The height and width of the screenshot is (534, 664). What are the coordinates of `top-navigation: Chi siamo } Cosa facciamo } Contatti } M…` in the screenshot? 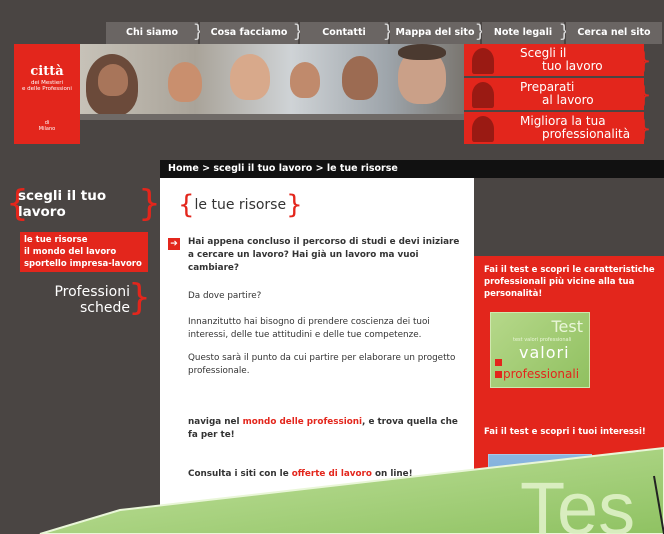 It's located at (339, 33).